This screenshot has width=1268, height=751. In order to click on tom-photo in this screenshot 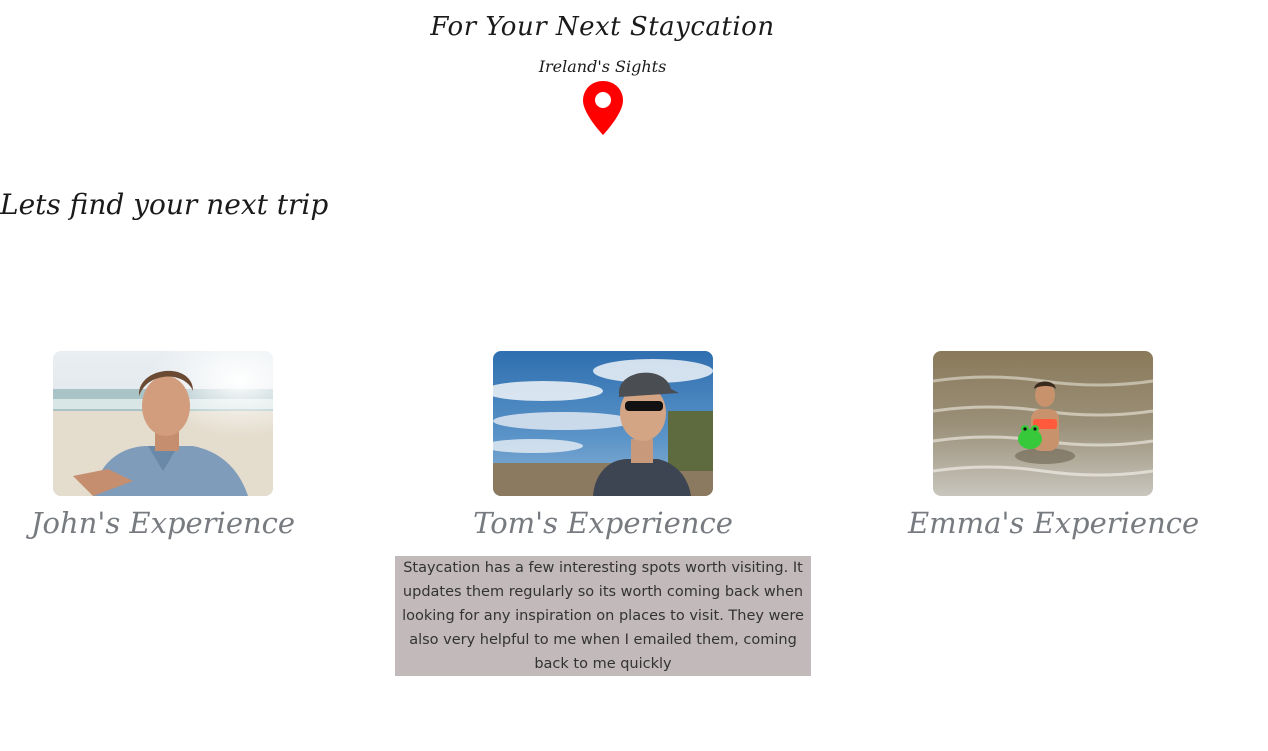, I will do `click(603, 423)`.